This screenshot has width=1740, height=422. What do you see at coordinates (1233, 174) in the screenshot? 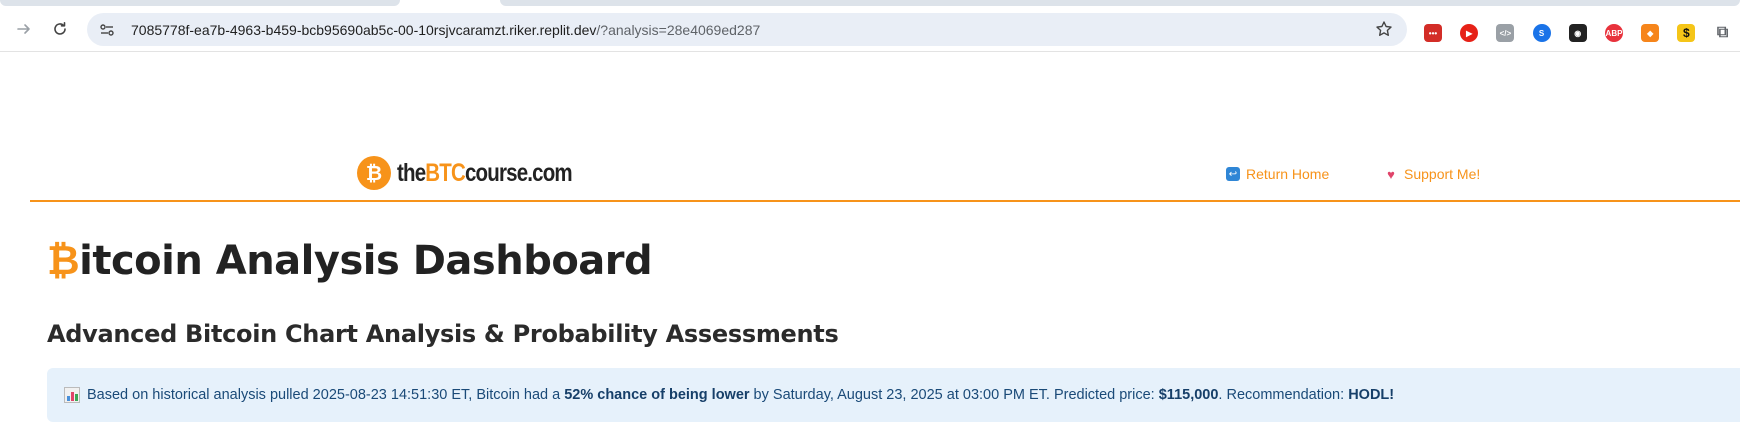
I see `return-arrow-icon: ↩` at bounding box center [1233, 174].